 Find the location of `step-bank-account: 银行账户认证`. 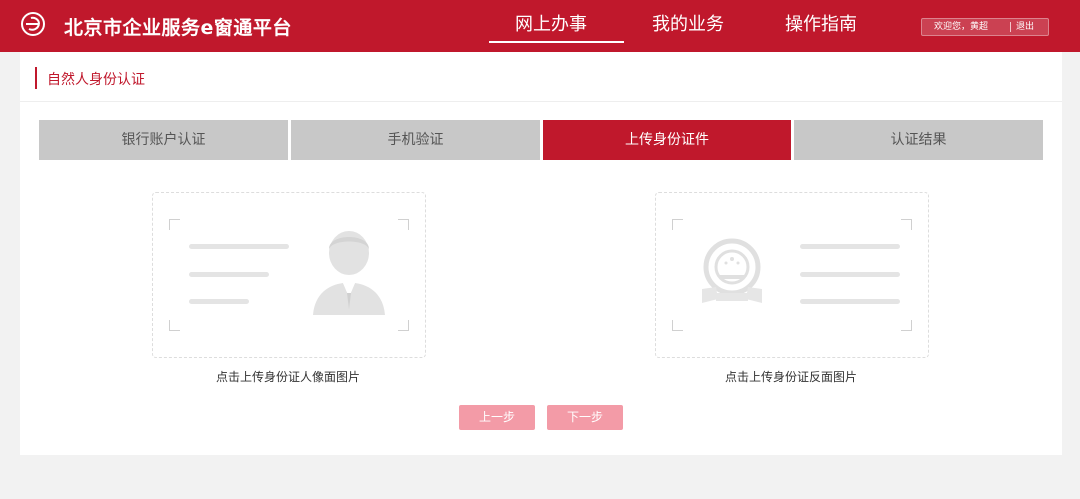

step-bank-account: 银行账户认证 is located at coordinates (163, 140).